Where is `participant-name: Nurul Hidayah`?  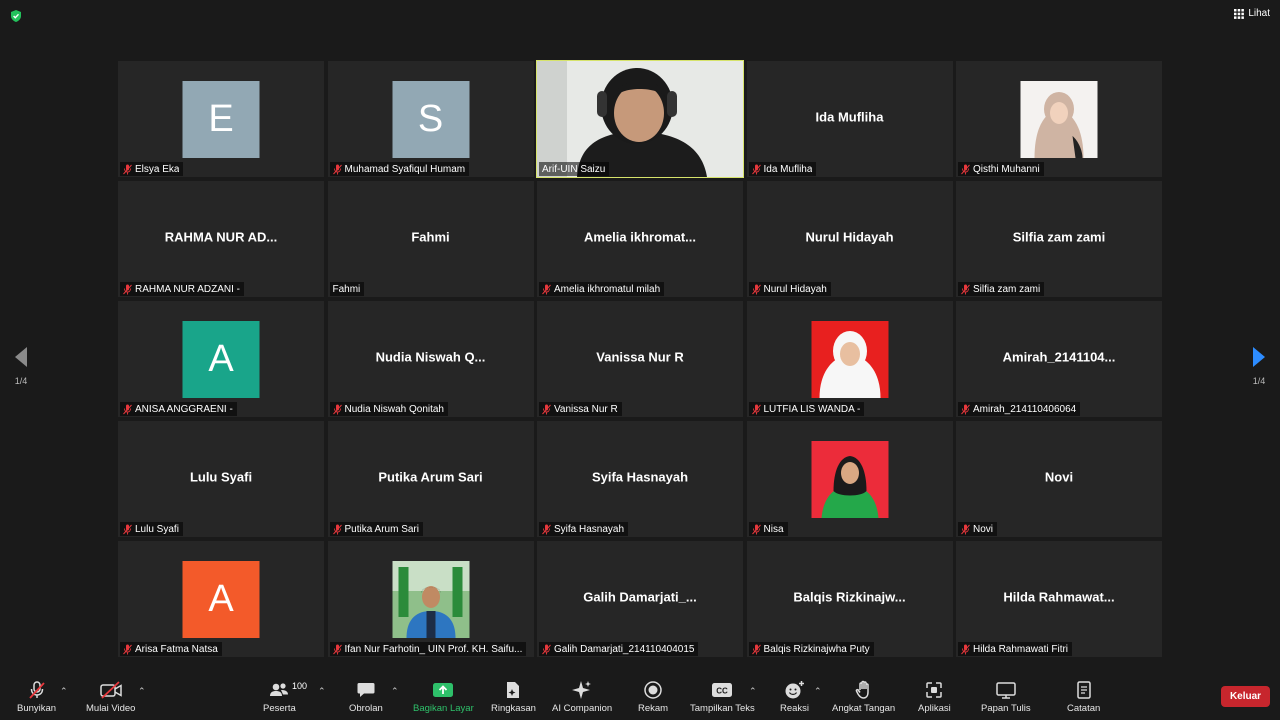 participant-name: Nurul Hidayah is located at coordinates (795, 289).